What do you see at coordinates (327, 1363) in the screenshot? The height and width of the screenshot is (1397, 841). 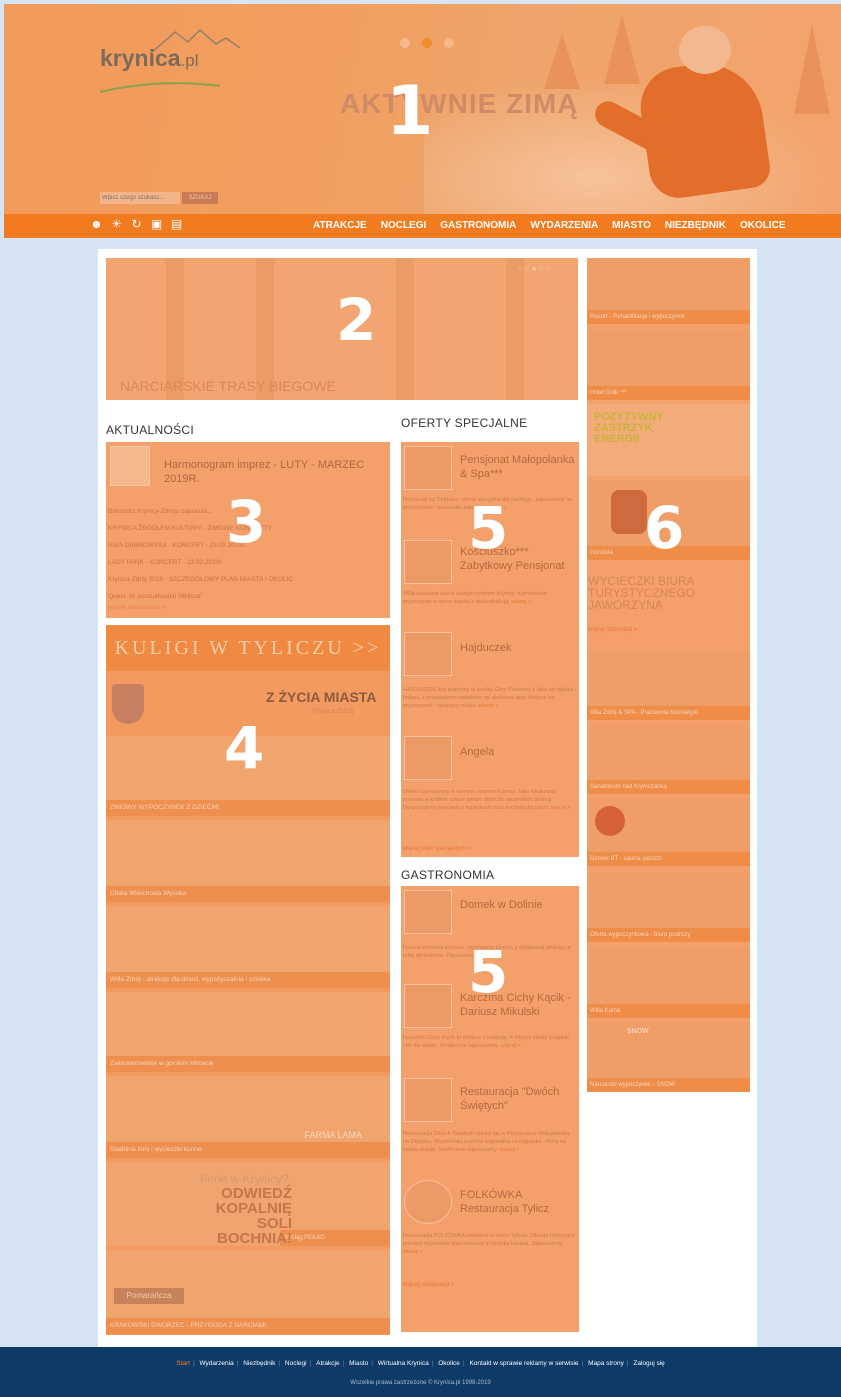 I see `footer-link-atrakcje: Atrakcje` at bounding box center [327, 1363].